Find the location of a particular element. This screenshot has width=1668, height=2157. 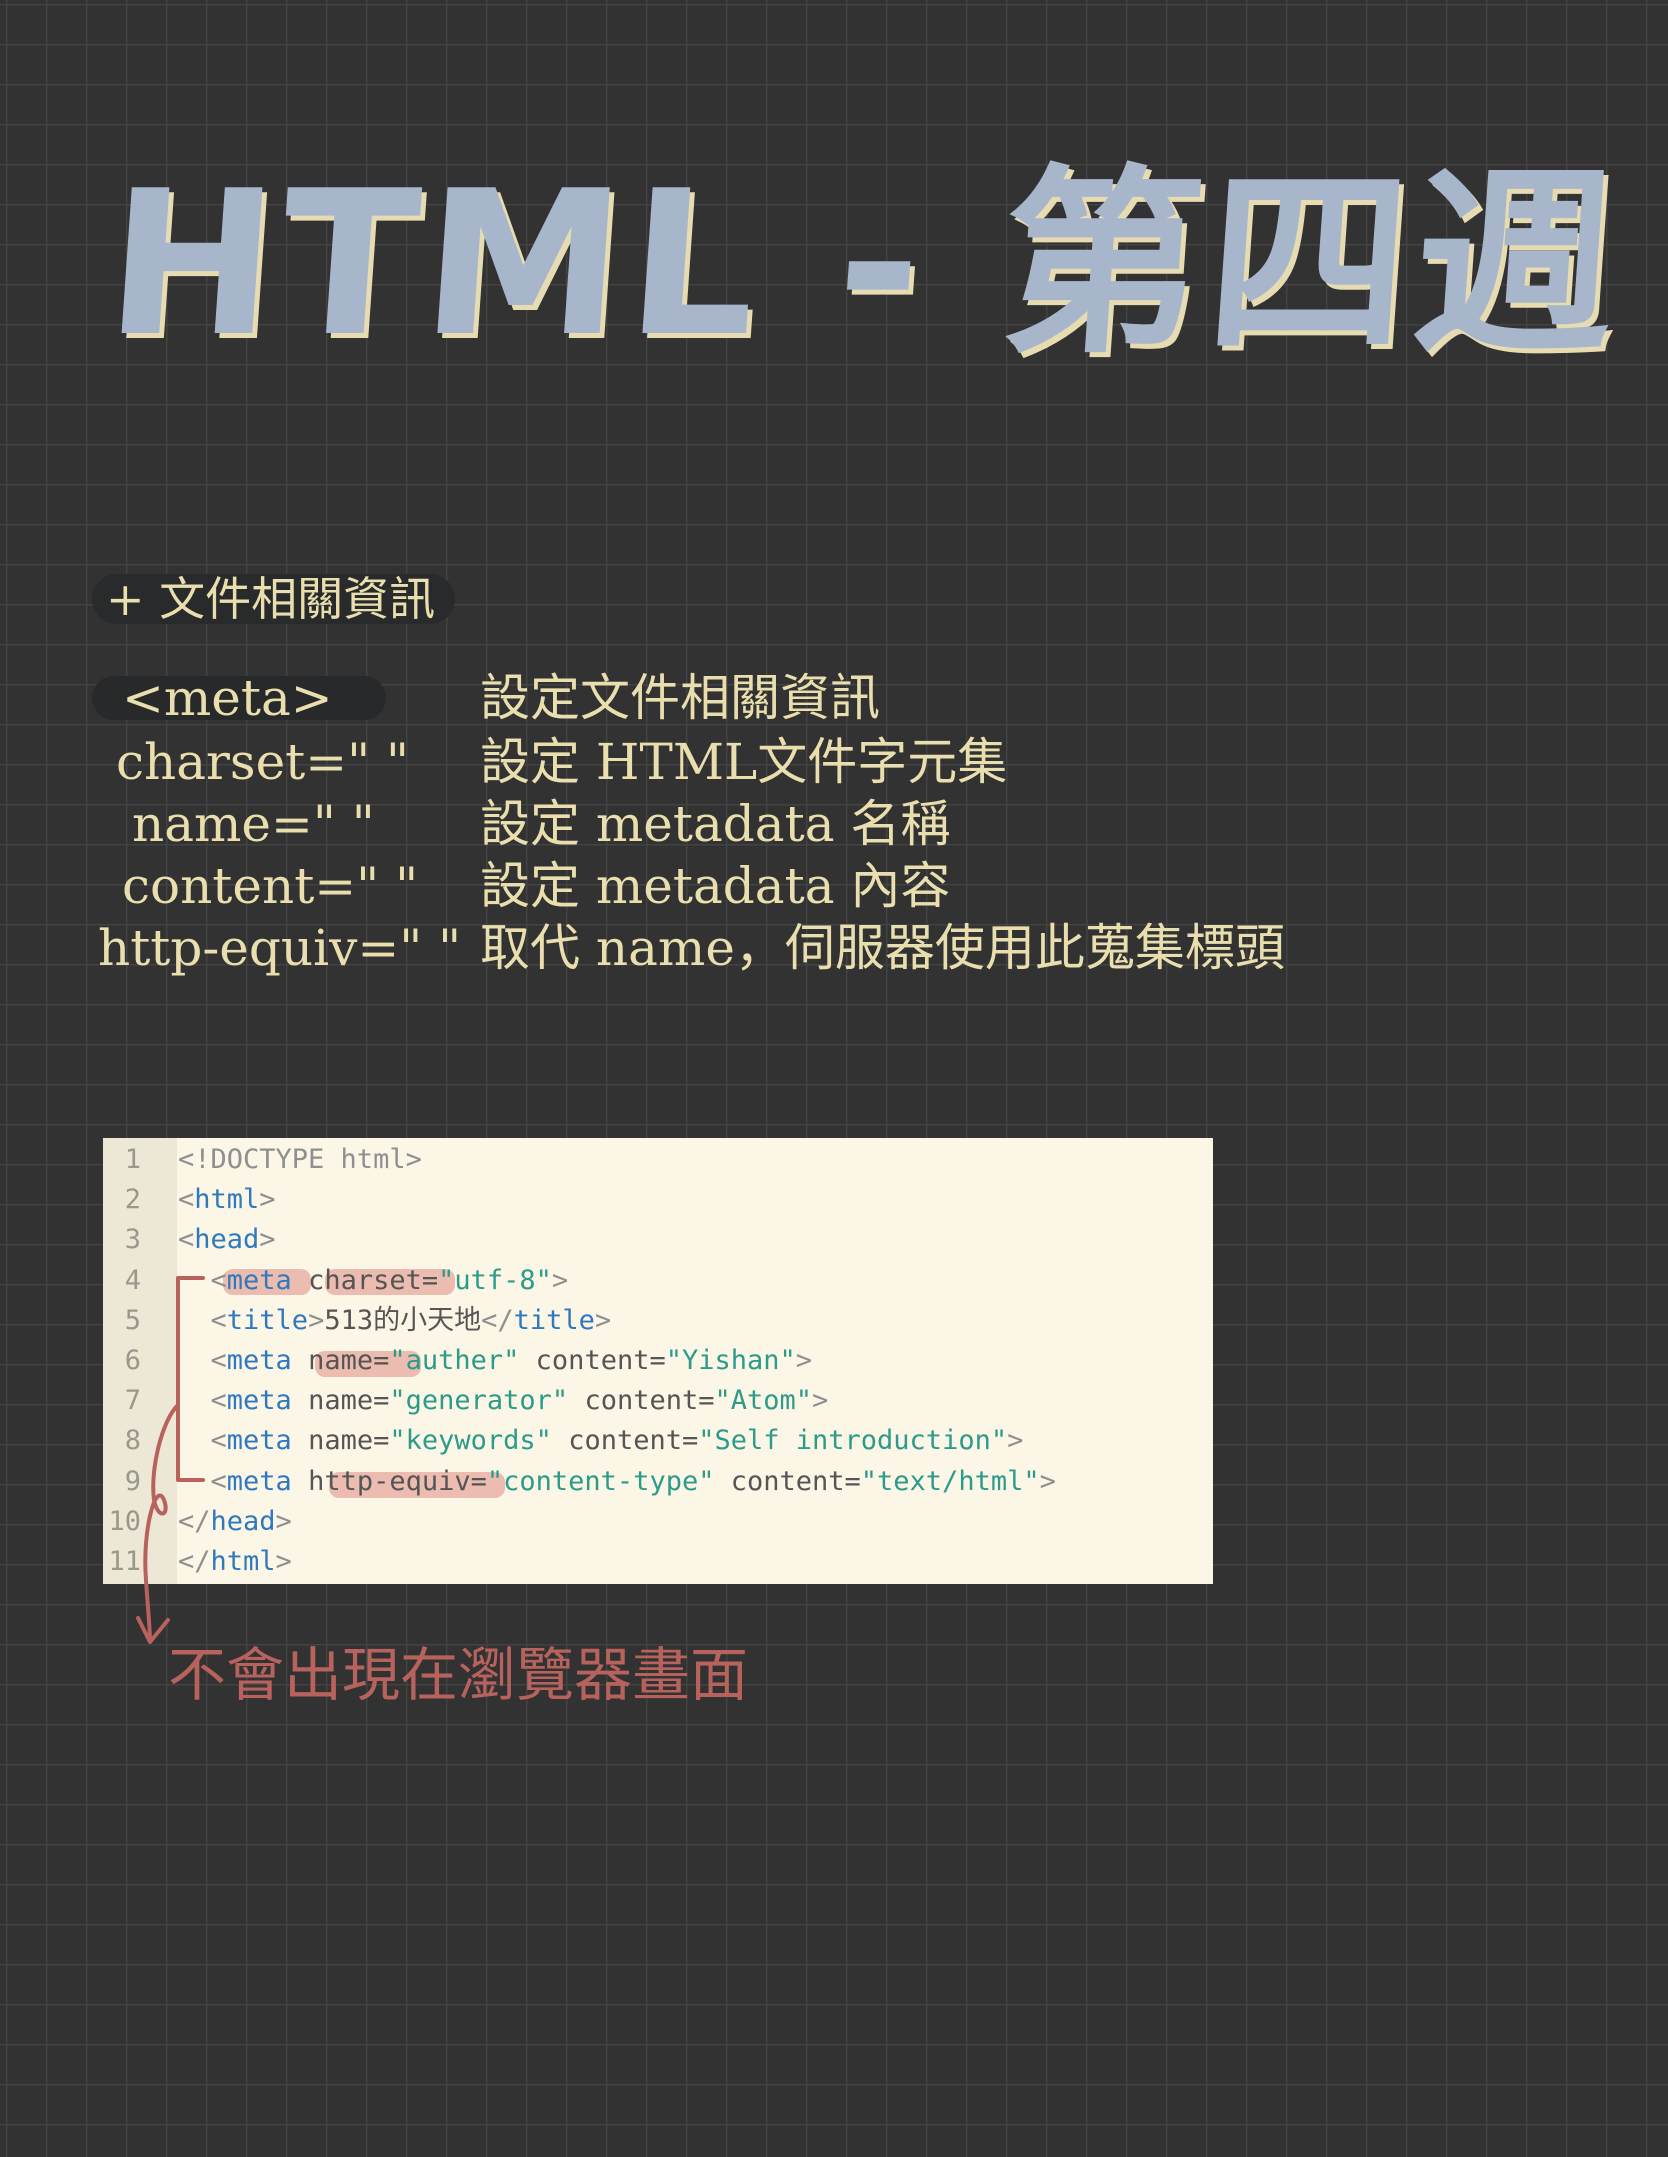

attr-desc-charset: 設定 HTML文件字元集 is located at coordinates (744, 762).